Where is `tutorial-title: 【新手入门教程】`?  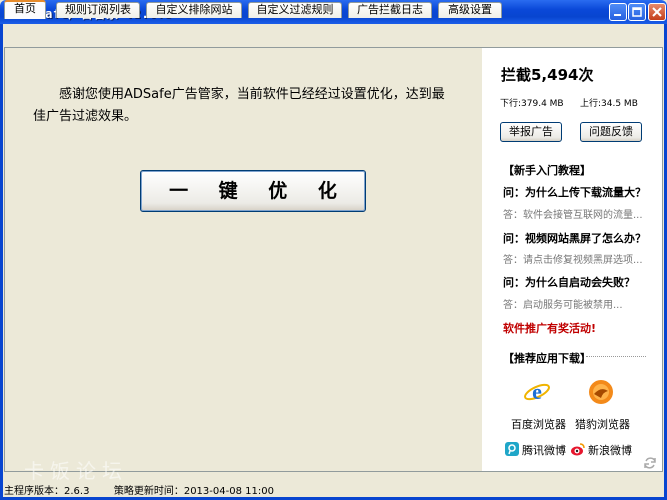
tutorial-title: 【新手入门教程】 is located at coordinates (547, 170).